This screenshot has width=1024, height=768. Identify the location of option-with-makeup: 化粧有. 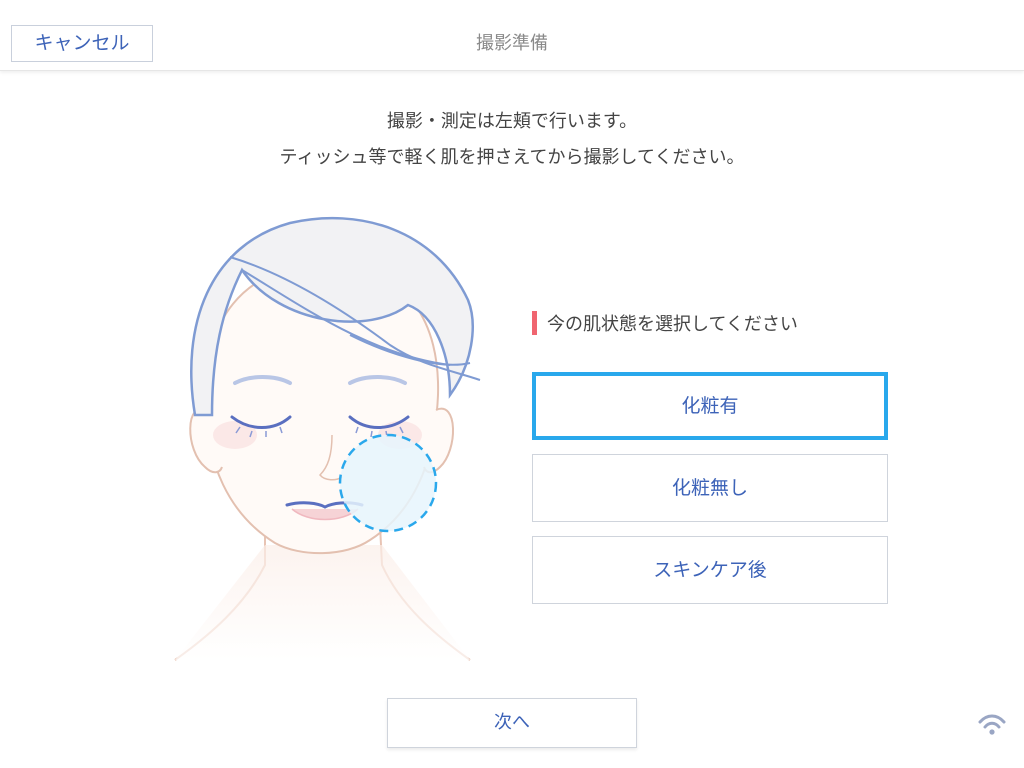
(710, 406).